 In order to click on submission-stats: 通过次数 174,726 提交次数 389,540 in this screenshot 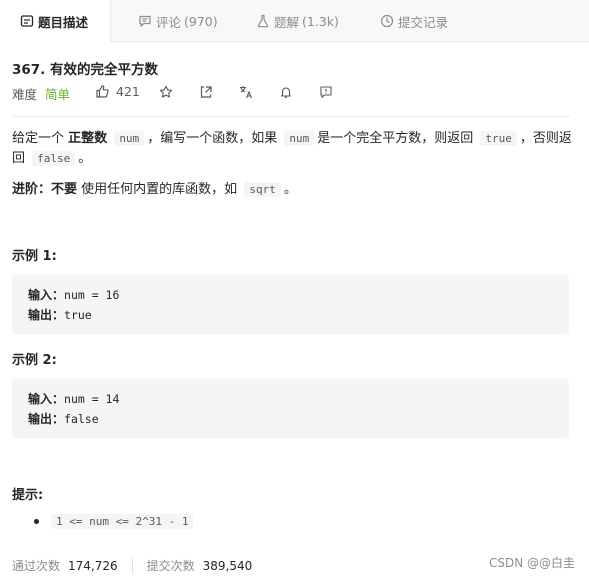, I will do `click(132, 565)`.